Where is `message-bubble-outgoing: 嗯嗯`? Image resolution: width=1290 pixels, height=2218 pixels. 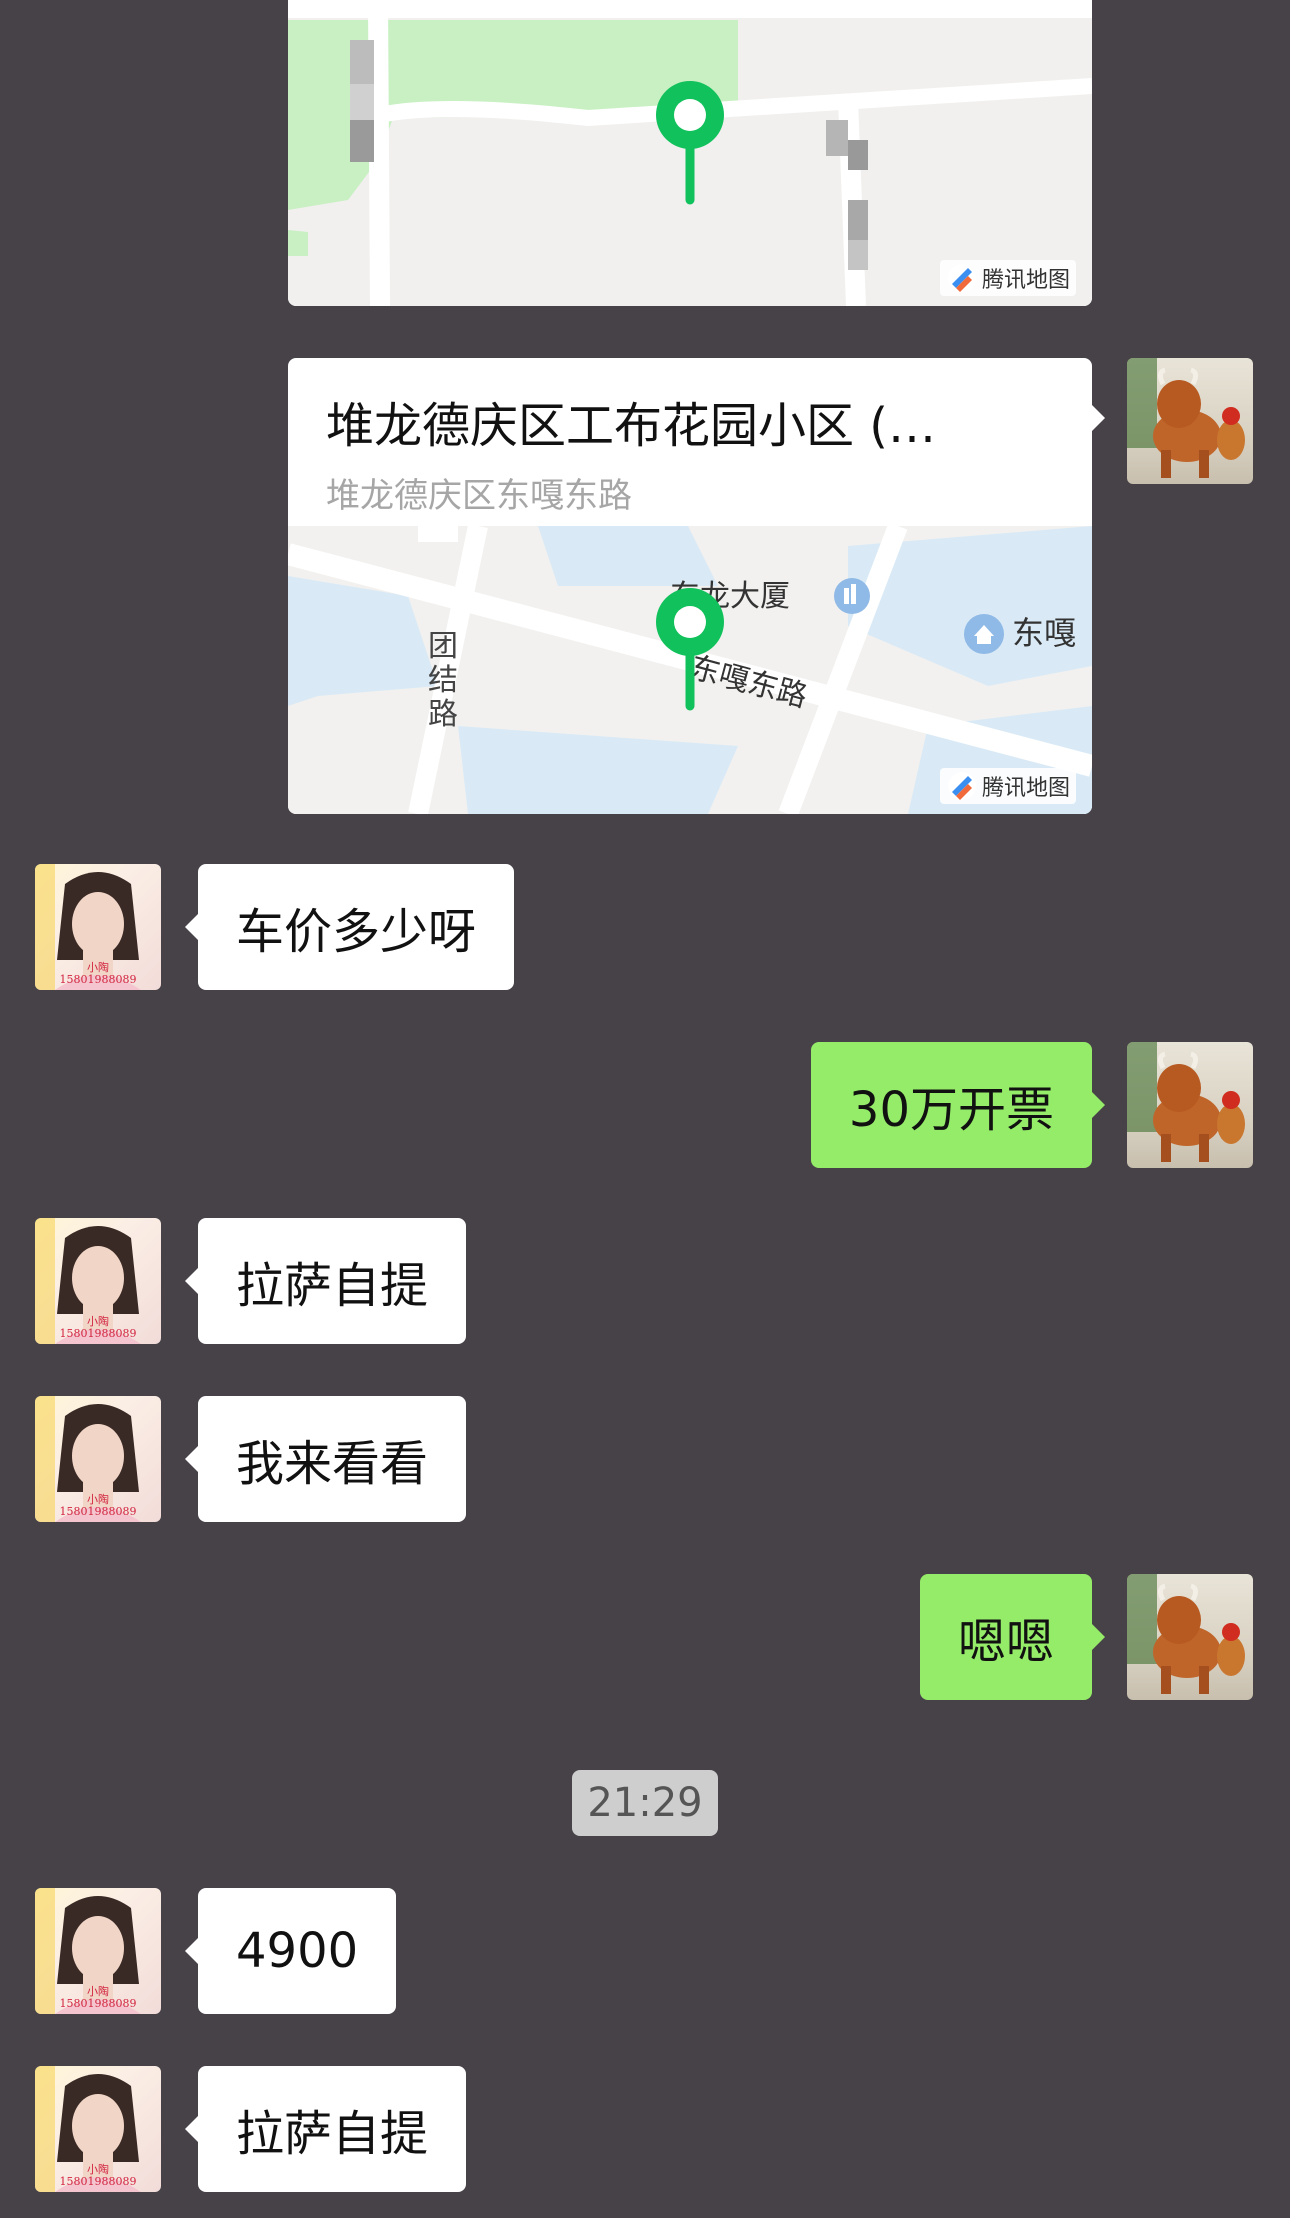
message-bubble-outgoing: 嗯嗯 is located at coordinates (1012, 1637).